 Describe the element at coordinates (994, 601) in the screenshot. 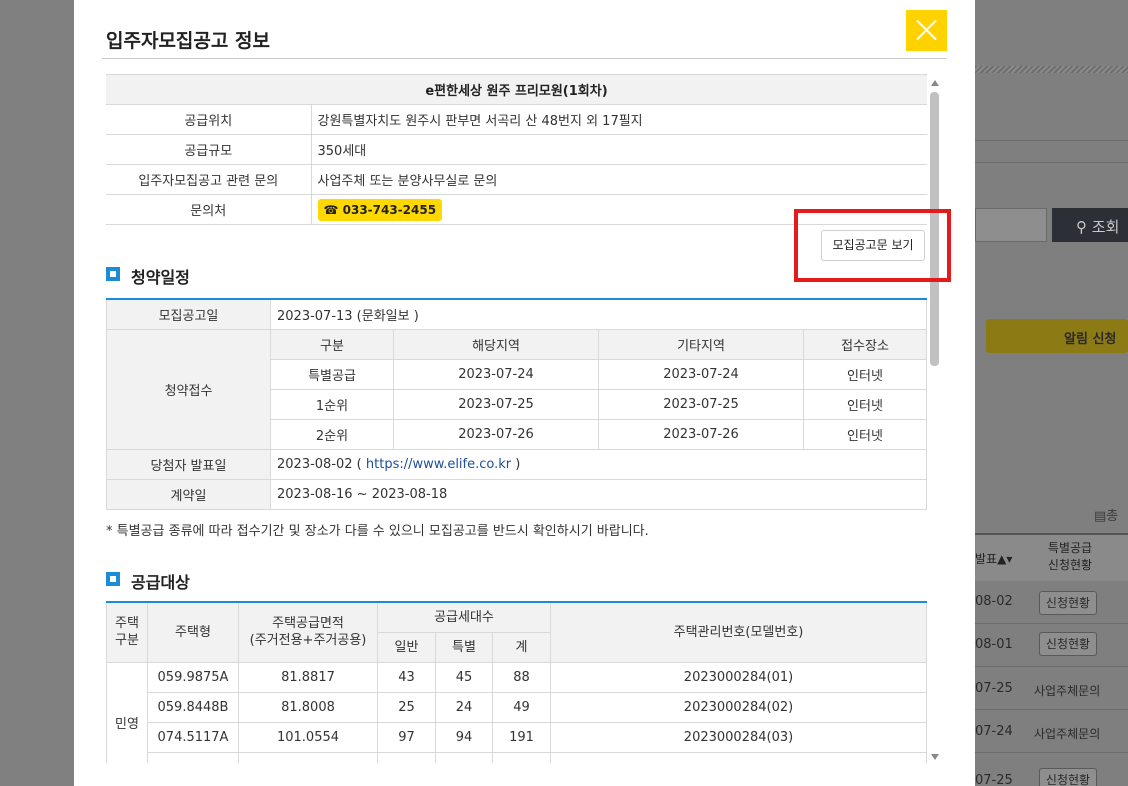

I see `background-row-date: 08-02` at that location.